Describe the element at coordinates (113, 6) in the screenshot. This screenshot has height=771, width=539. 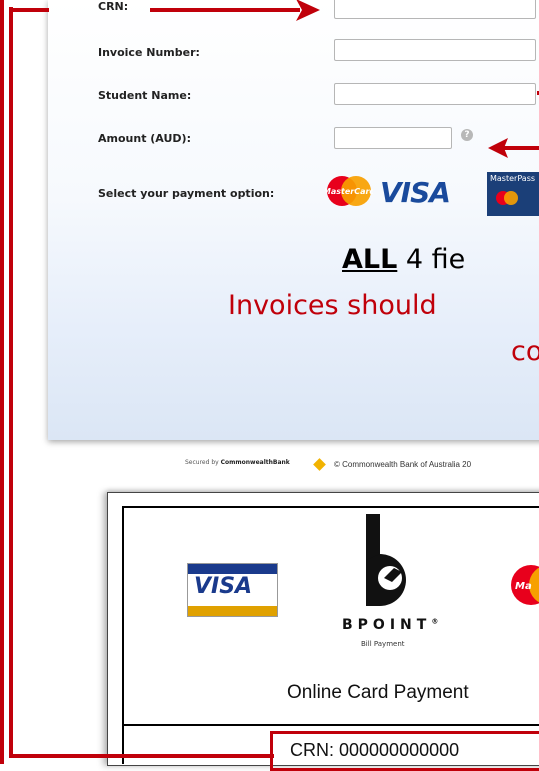
I see `crn-label: CRN:` at that location.